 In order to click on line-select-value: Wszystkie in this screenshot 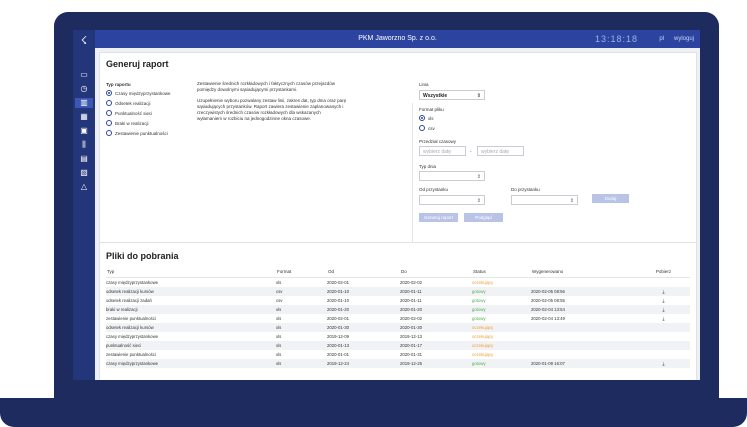, I will do `click(435, 96)`.